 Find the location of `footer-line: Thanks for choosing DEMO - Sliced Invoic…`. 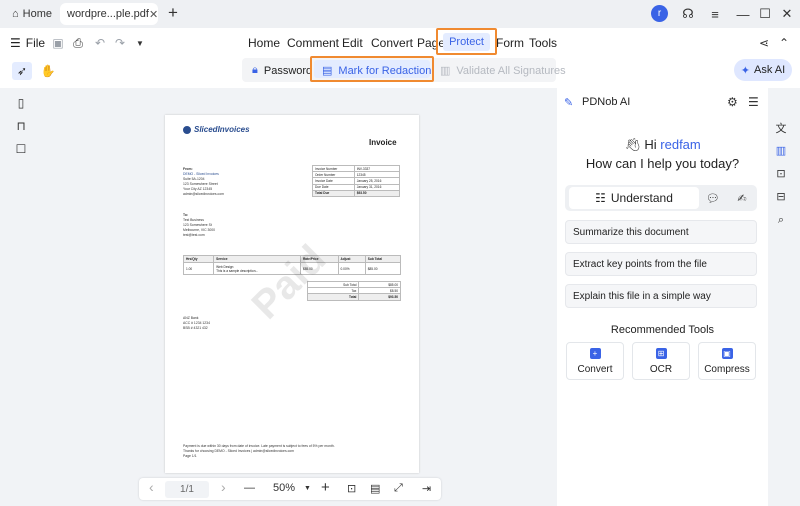

footer-line: Thanks for choosing DEMO - Sliced Invoic… is located at coordinates (238, 451).